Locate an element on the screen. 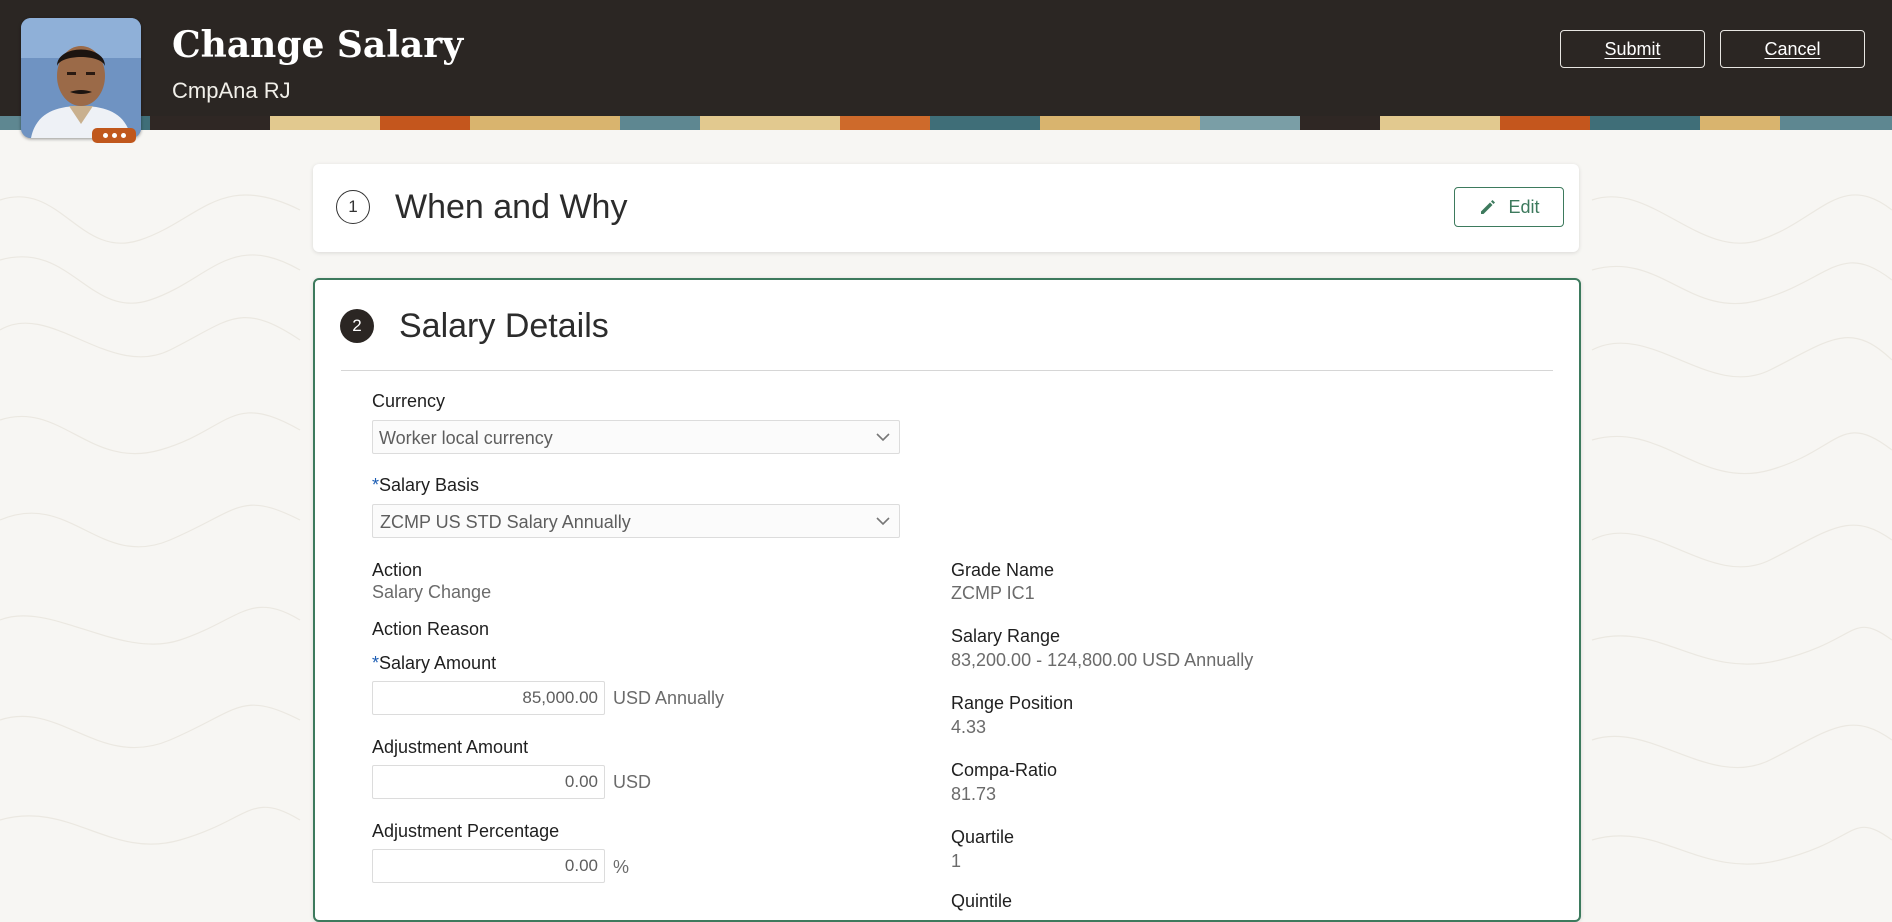 The width and height of the screenshot is (1892, 922). cancel-button: Cancel is located at coordinates (1792, 49).